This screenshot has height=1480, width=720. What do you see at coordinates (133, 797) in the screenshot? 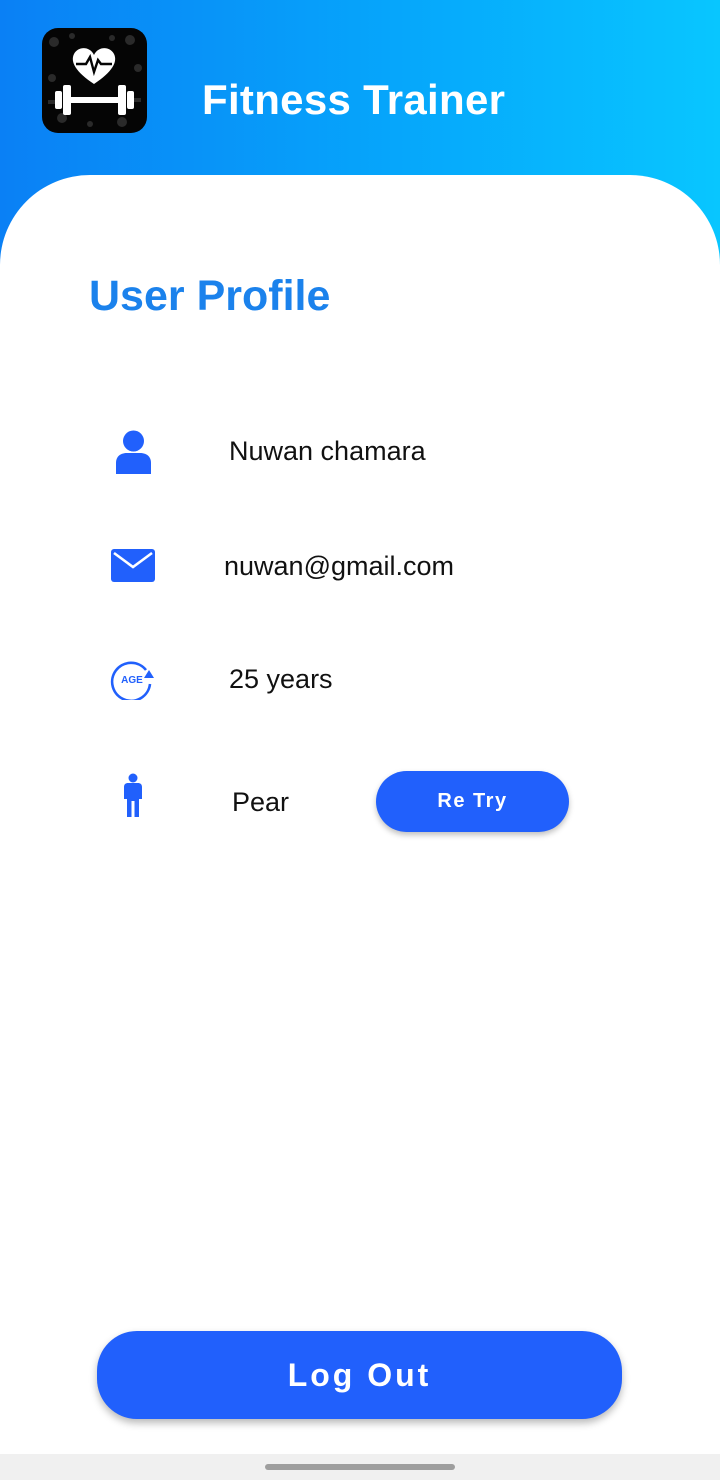
I see `body-figure-icon` at bounding box center [133, 797].